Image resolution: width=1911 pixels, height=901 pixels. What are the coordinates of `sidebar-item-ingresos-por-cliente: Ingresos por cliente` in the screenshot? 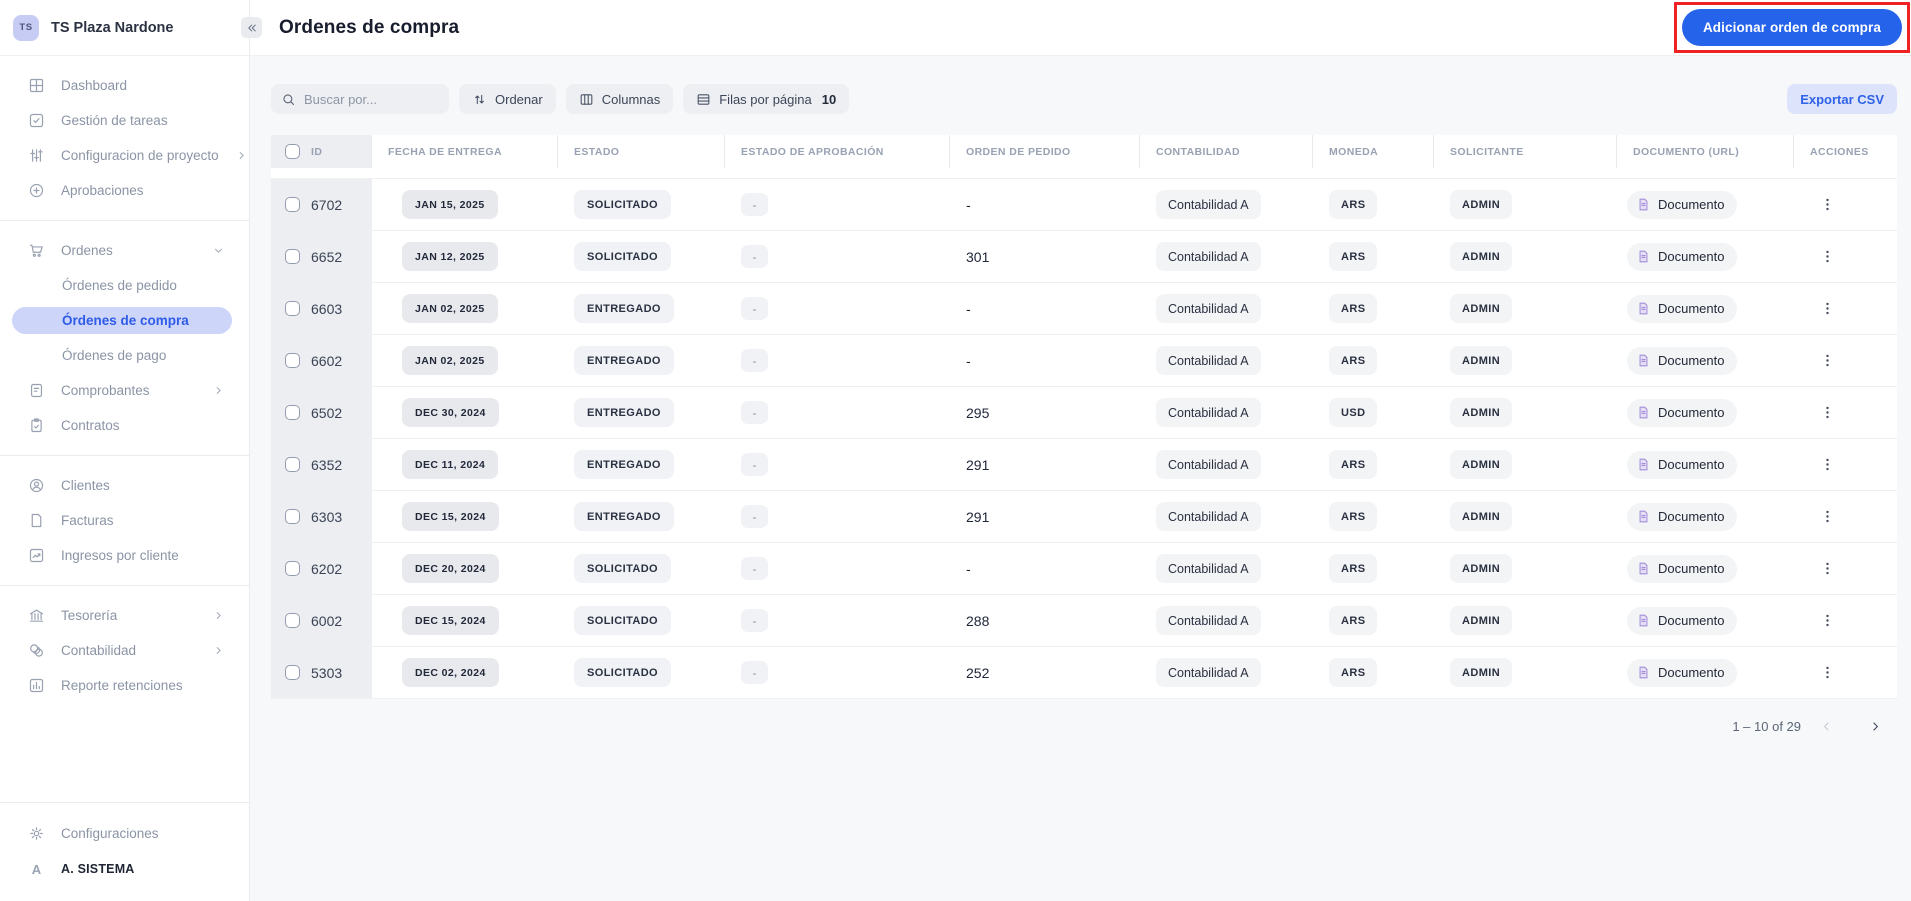 It's located at (124, 555).